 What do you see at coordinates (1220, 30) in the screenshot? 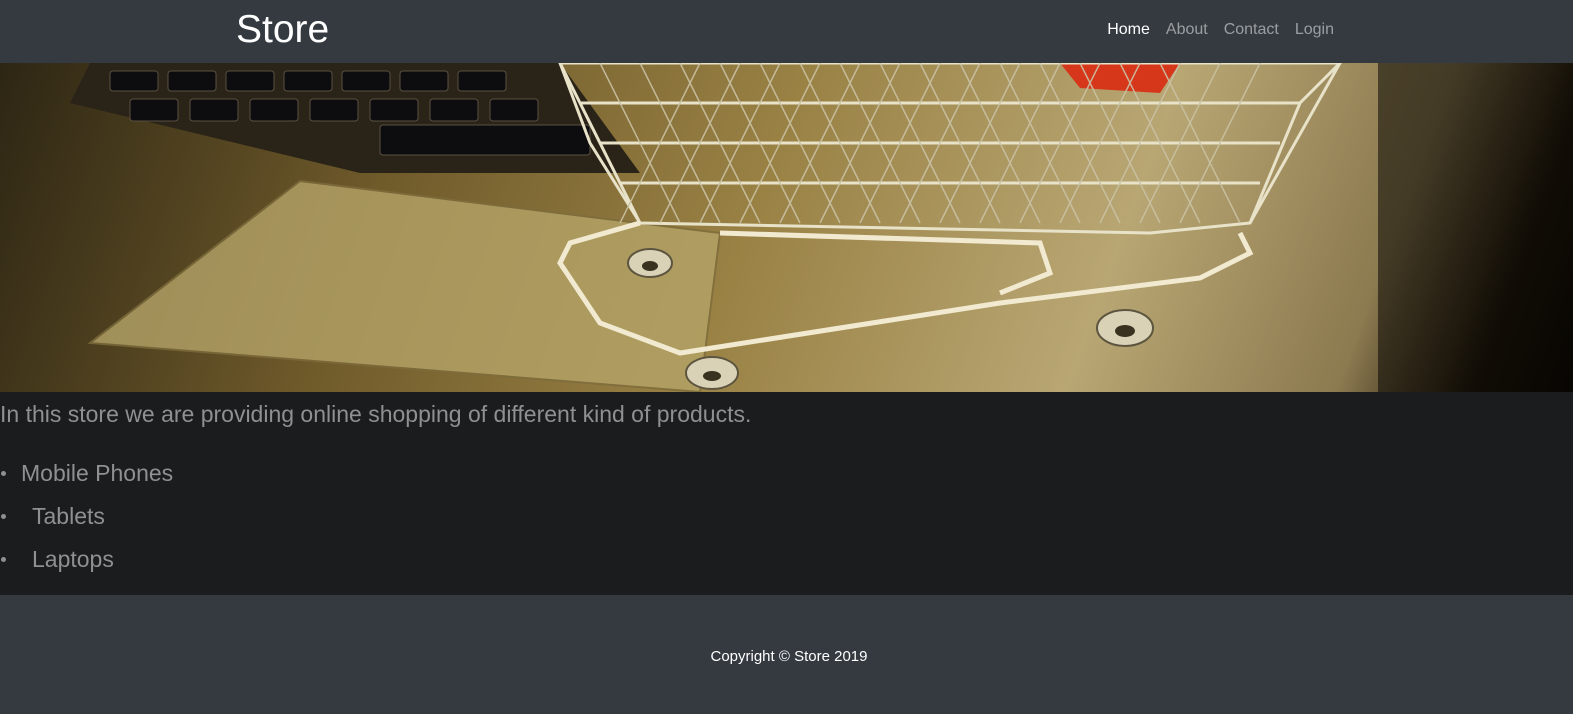
I see `nav-menu: Home About Contact Login` at bounding box center [1220, 30].